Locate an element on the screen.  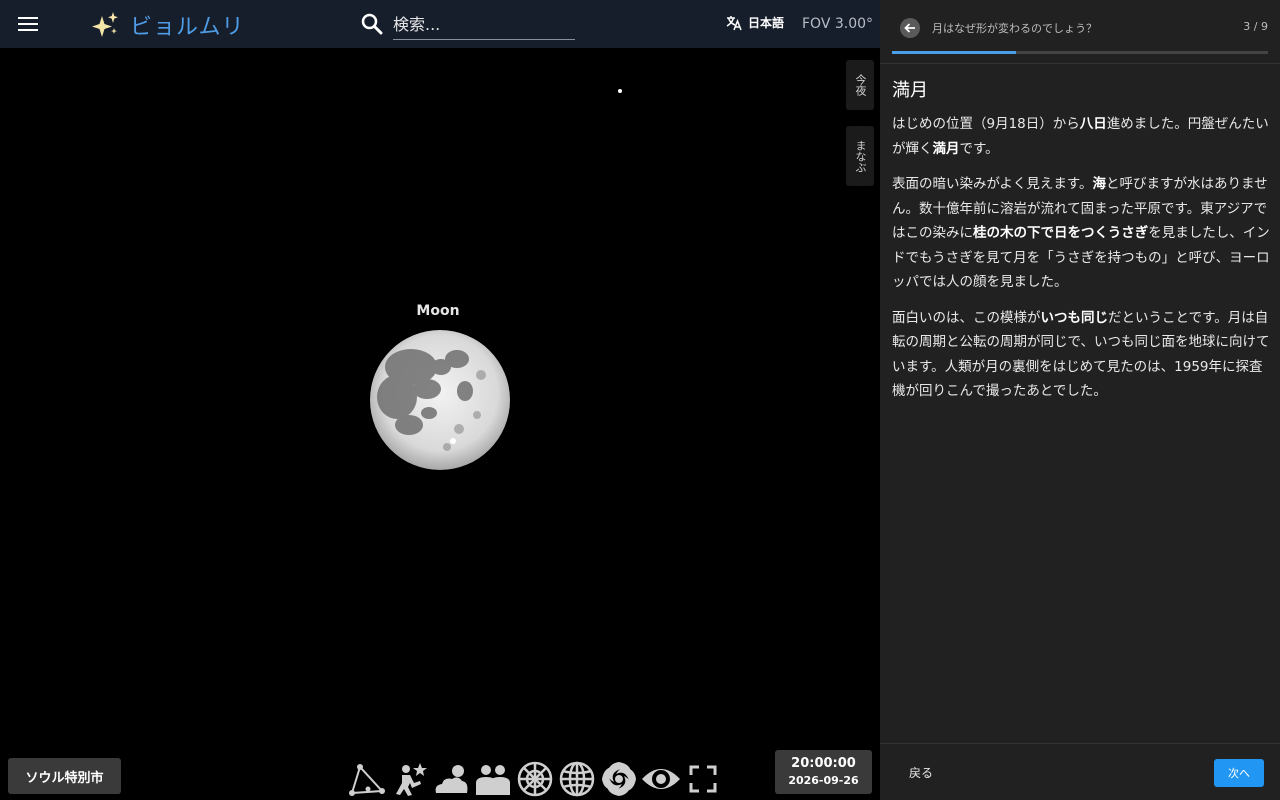
time-label: 20:00:00 is located at coordinates (823, 763).